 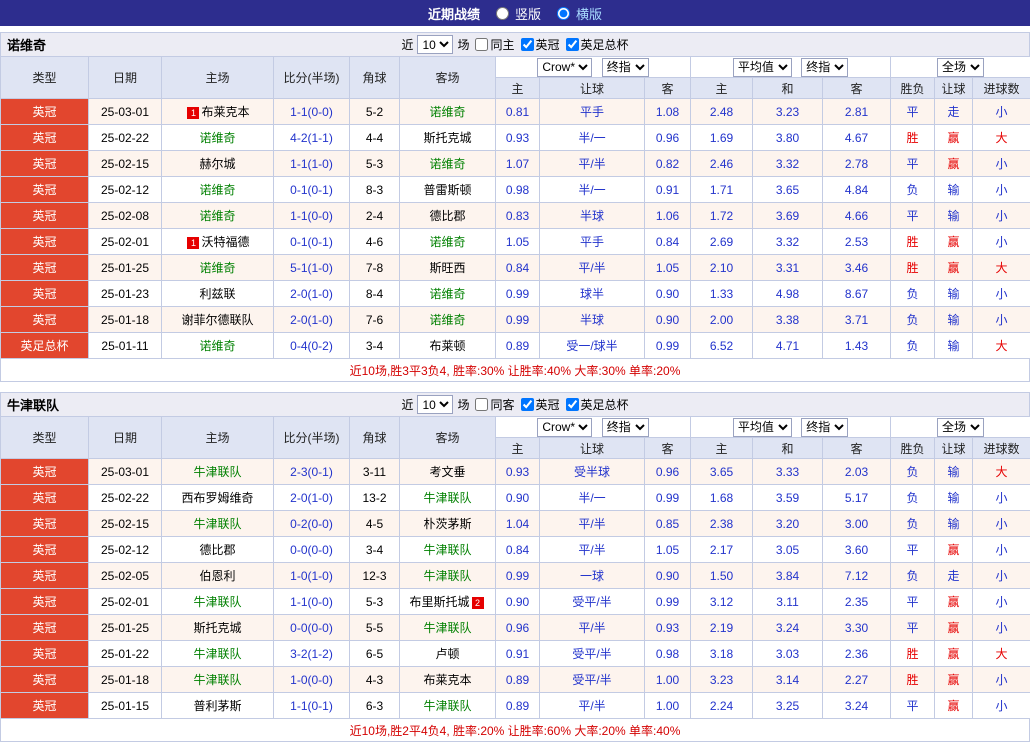 What do you see at coordinates (439, 602) in the screenshot?
I see `team-name: 布里斯托城` at bounding box center [439, 602].